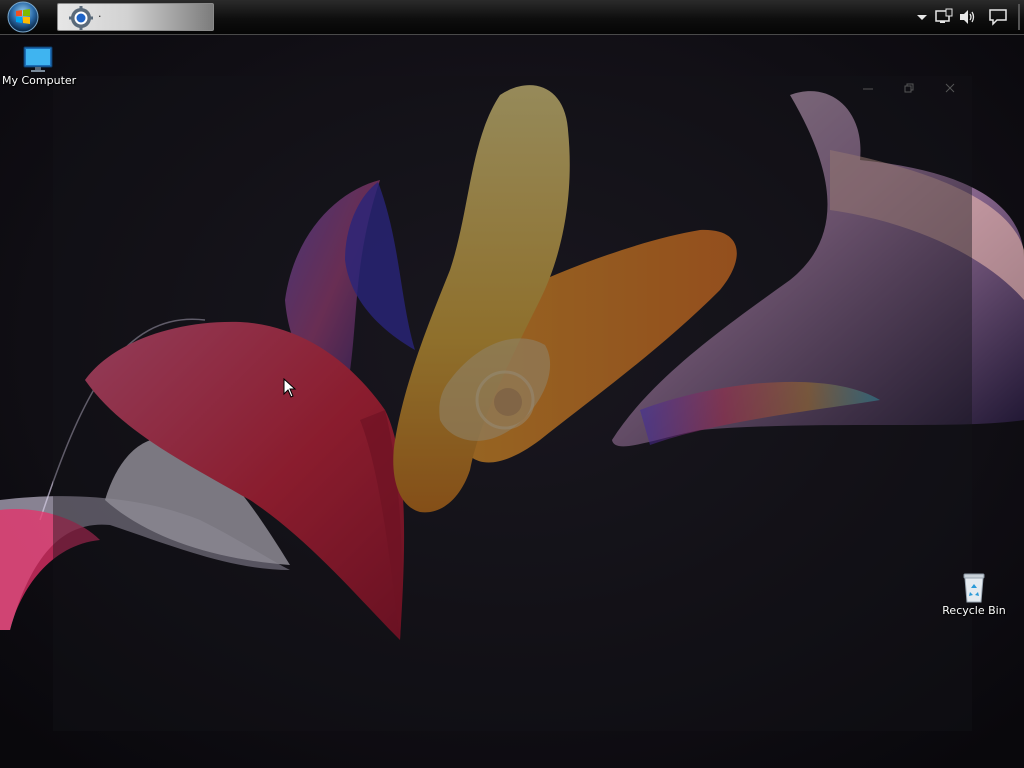  Describe the element at coordinates (100, 16) in the screenshot. I see `taskbar-button-label: ·` at that location.